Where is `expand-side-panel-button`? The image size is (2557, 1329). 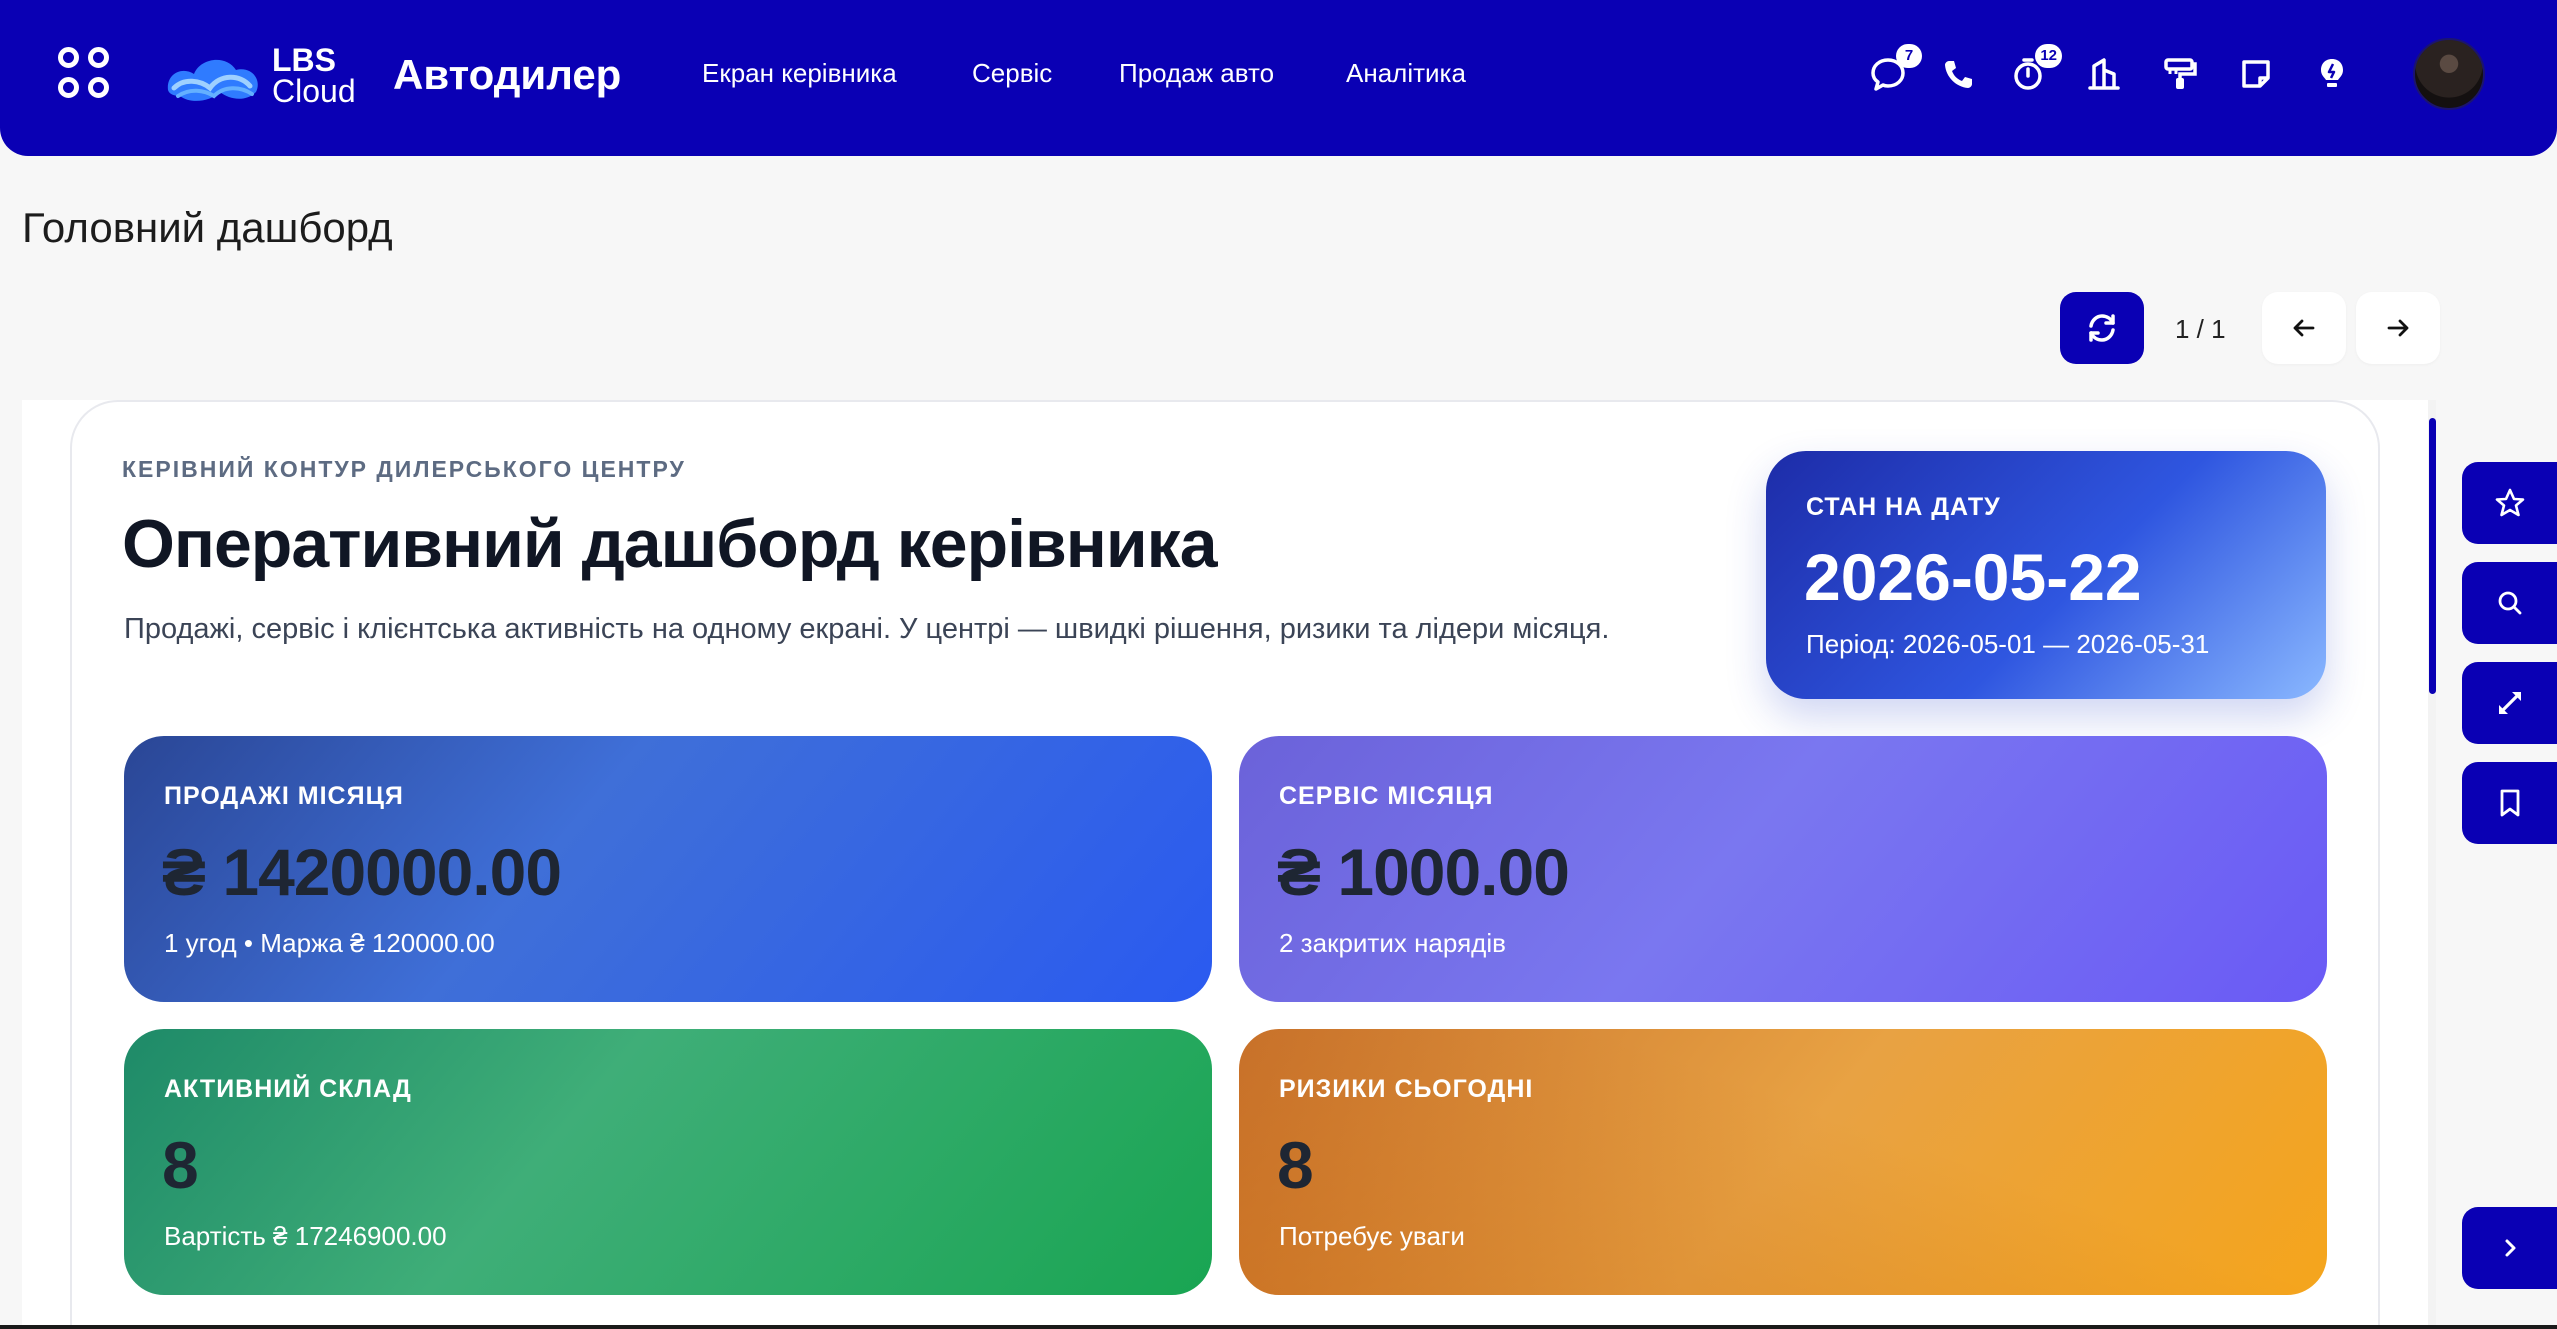 expand-side-panel-button is located at coordinates (2509, 1248).